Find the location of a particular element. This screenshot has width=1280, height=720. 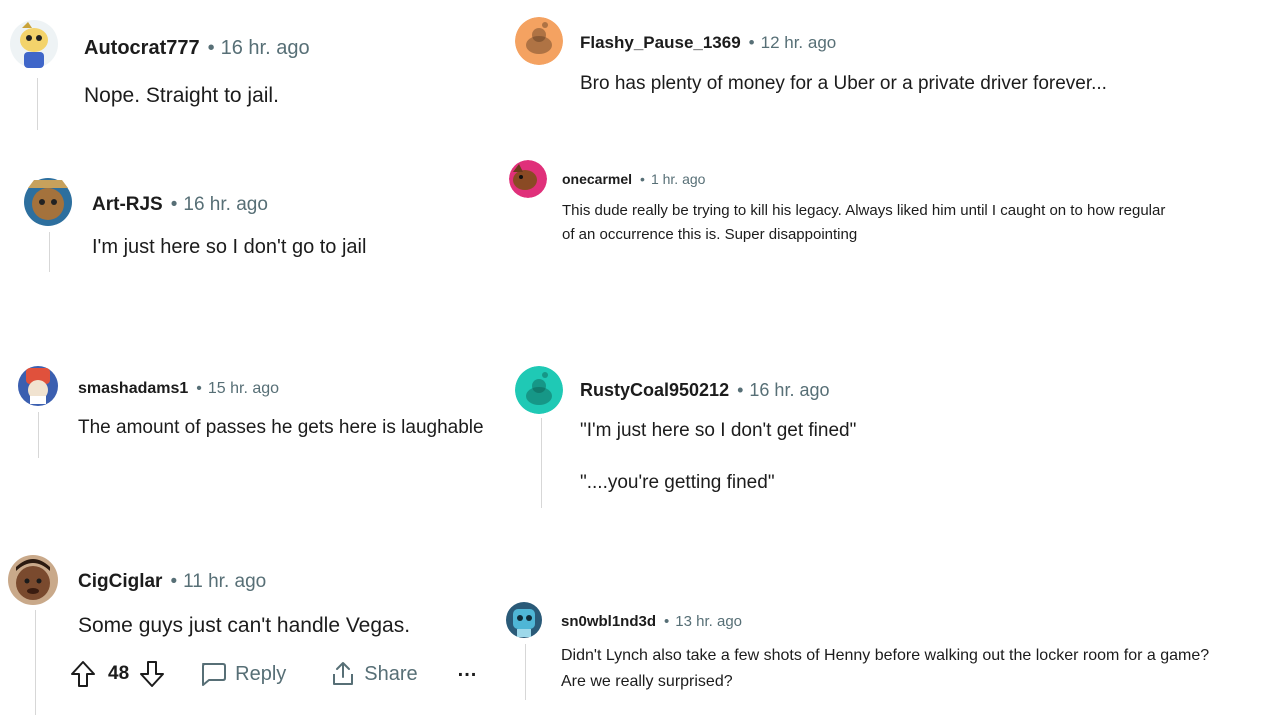

share-icon is located at coordinates (343, 673).